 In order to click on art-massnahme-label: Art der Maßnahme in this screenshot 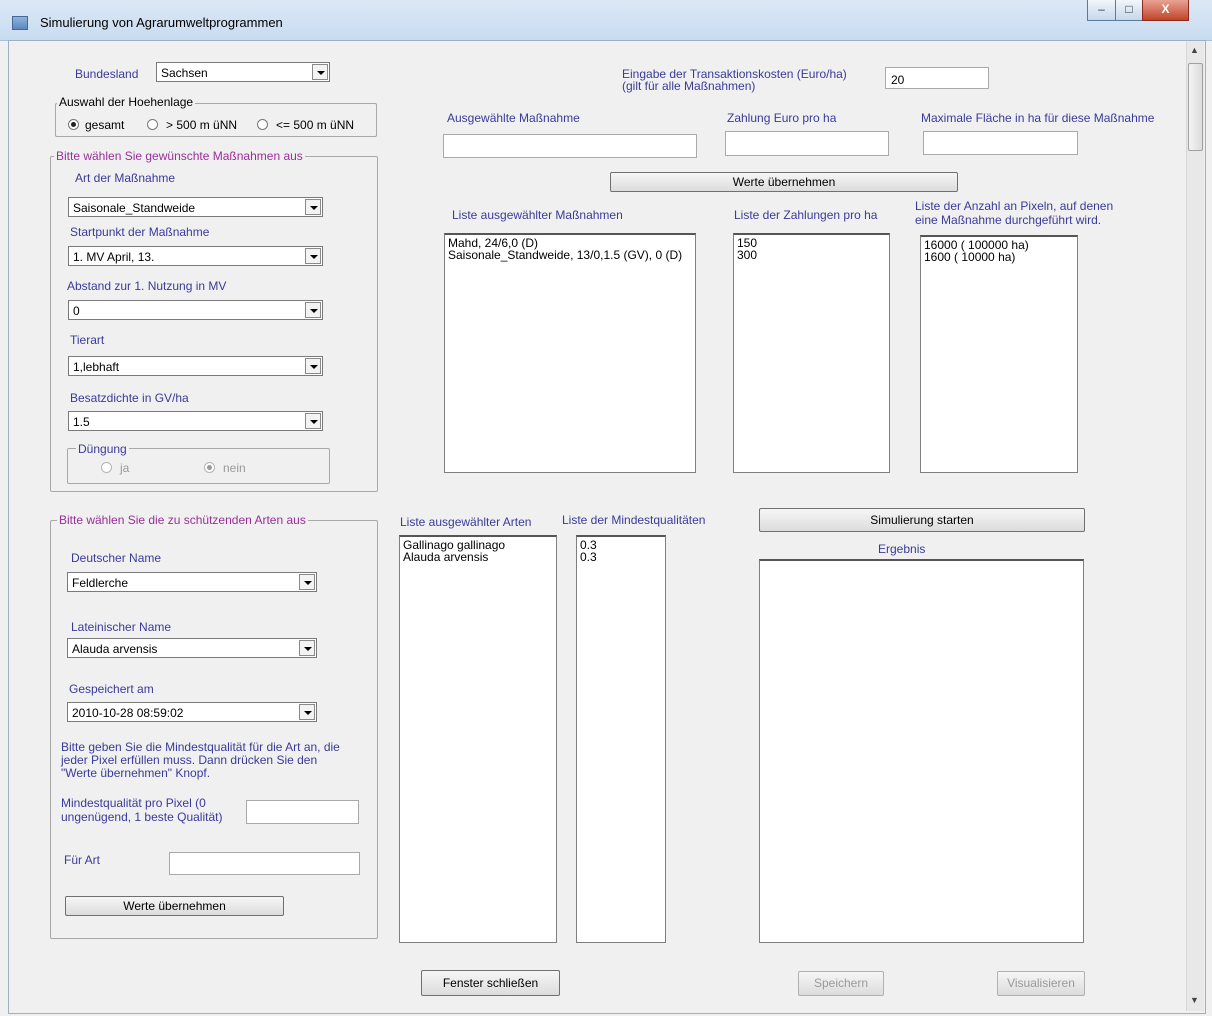, I will do `click(125, 178)`.